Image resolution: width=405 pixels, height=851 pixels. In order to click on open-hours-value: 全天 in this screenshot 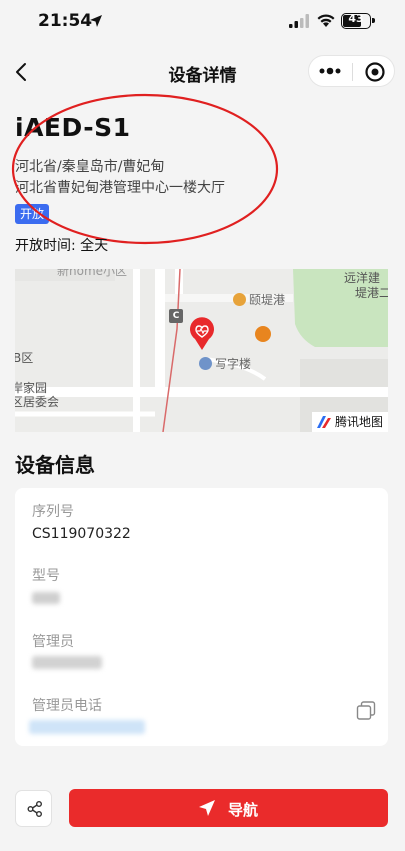, I will do `click(94, 246)`.